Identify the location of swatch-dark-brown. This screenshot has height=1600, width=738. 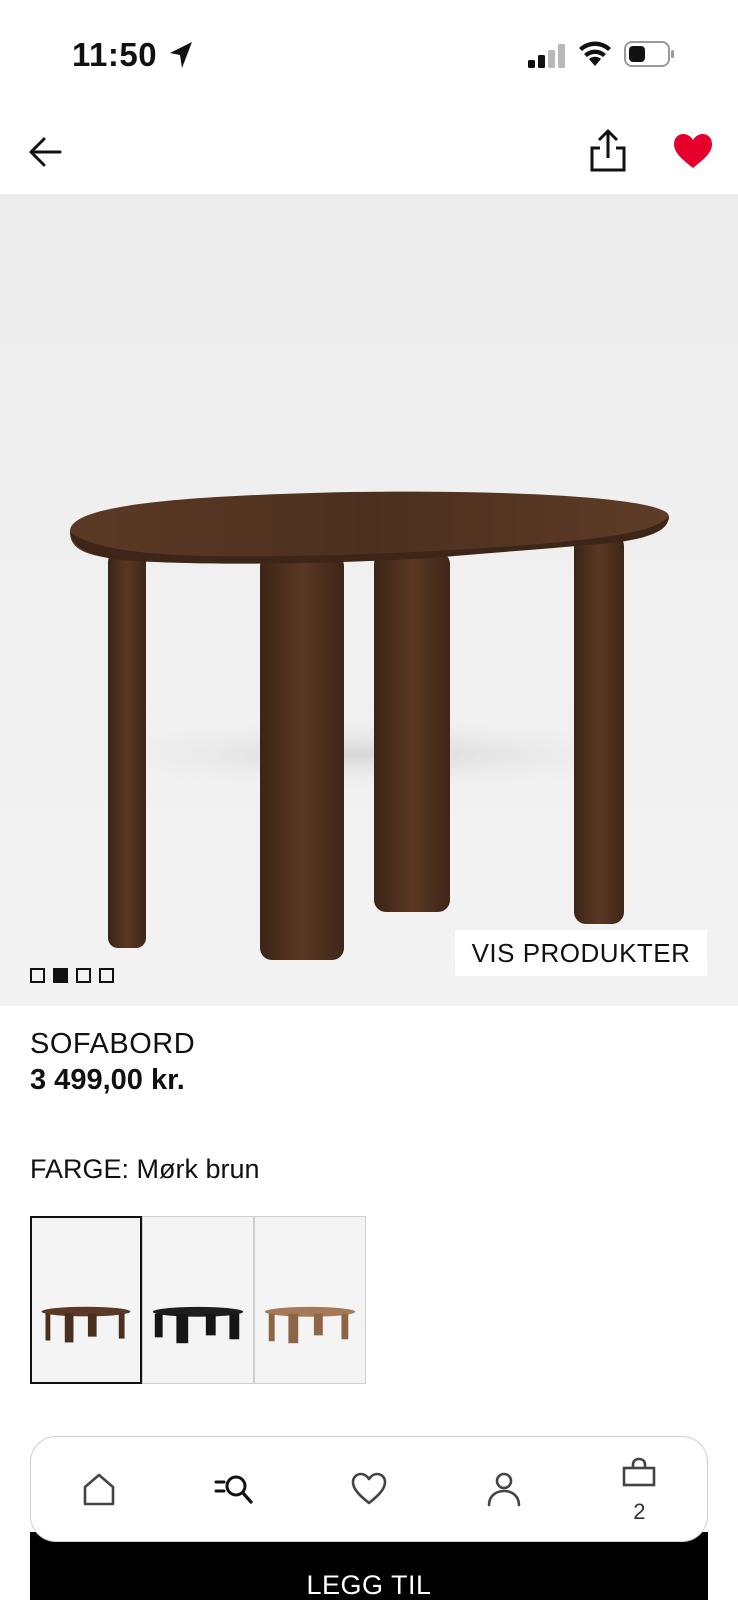
(86, 1300).